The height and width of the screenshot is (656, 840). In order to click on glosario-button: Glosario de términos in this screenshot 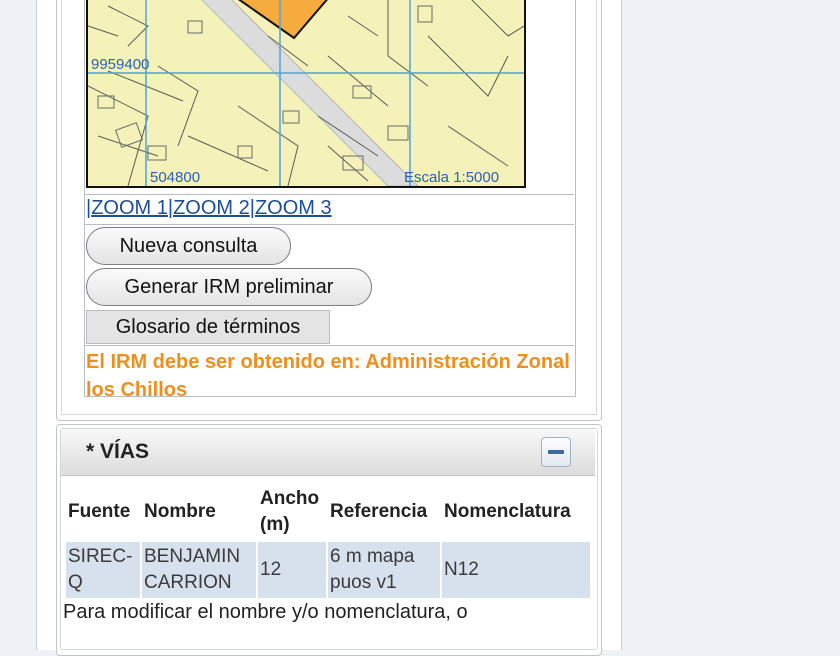, I will do `click(208, 327)`.